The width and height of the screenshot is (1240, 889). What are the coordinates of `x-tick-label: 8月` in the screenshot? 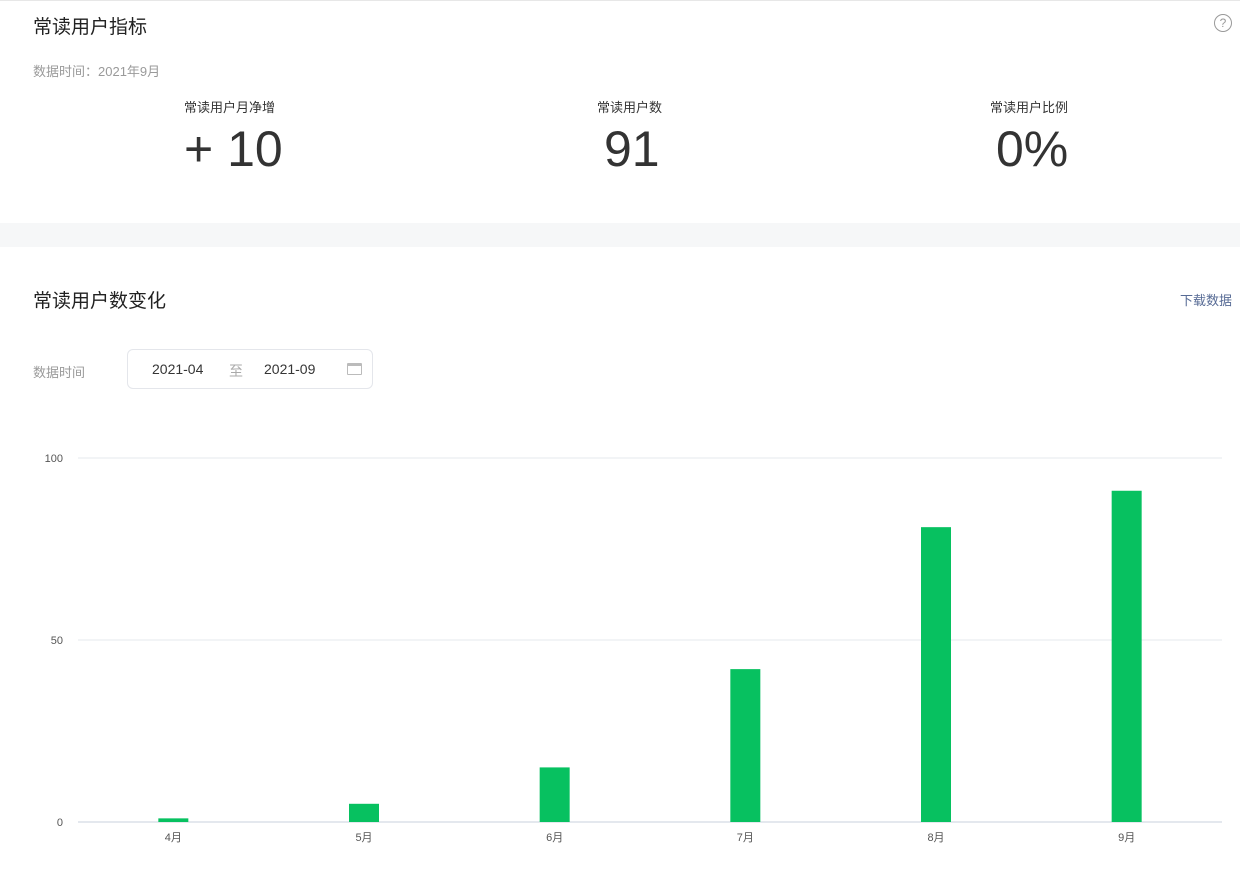 It's located at (935, 838).